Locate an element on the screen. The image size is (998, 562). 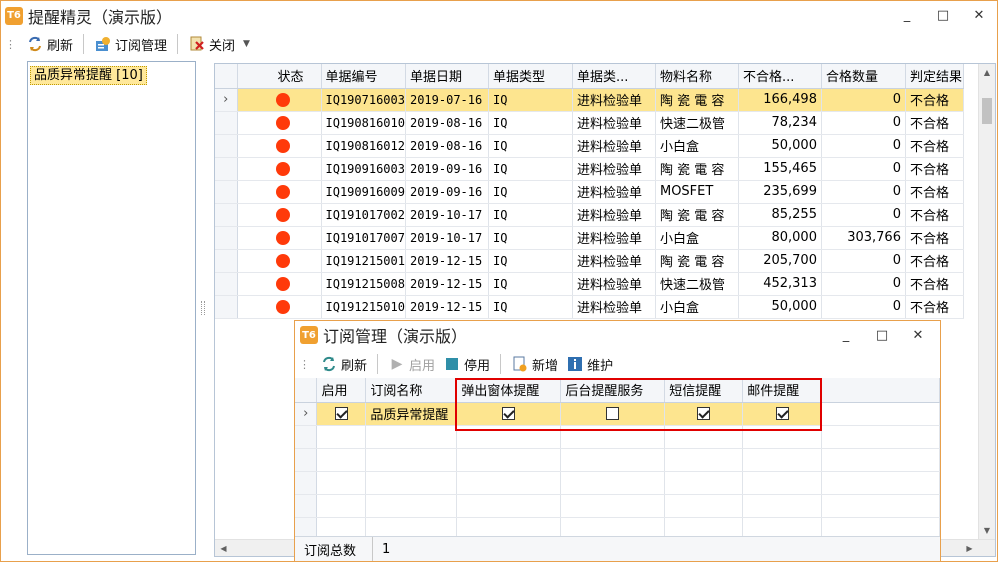
scroll-thumb is located at coordinates (987, 111).